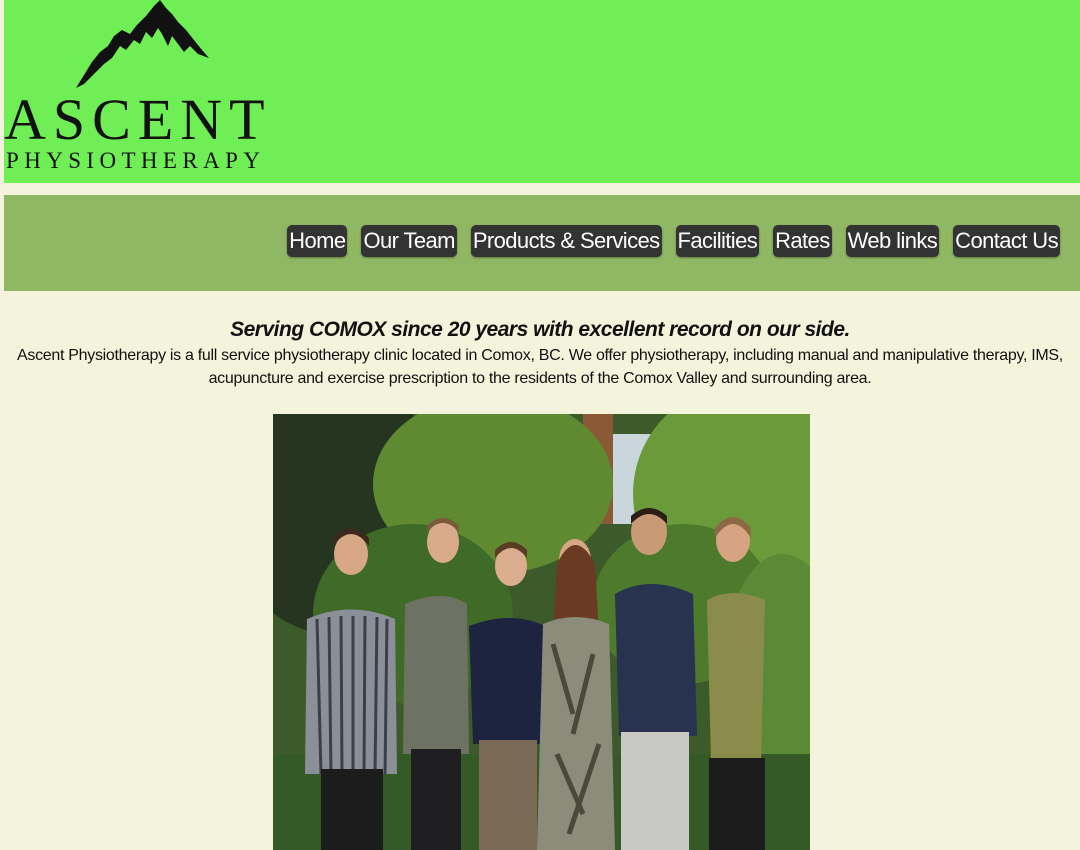  Describe the element at coordinates (1006, 241) in the screenshot. I see `nav-contact-us: Contact Us` at that location.